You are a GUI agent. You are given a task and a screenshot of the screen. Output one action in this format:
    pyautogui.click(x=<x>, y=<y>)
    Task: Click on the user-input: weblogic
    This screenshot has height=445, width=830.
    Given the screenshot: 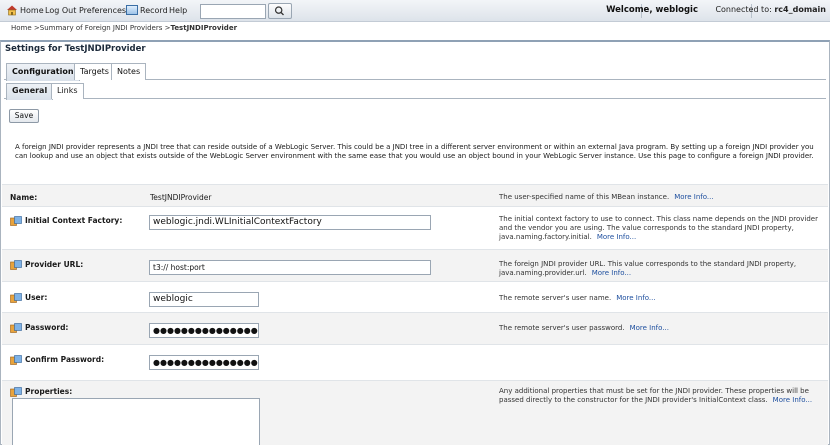 What is the action you would take?
    pyautogui.click(x=204, y=299)
    